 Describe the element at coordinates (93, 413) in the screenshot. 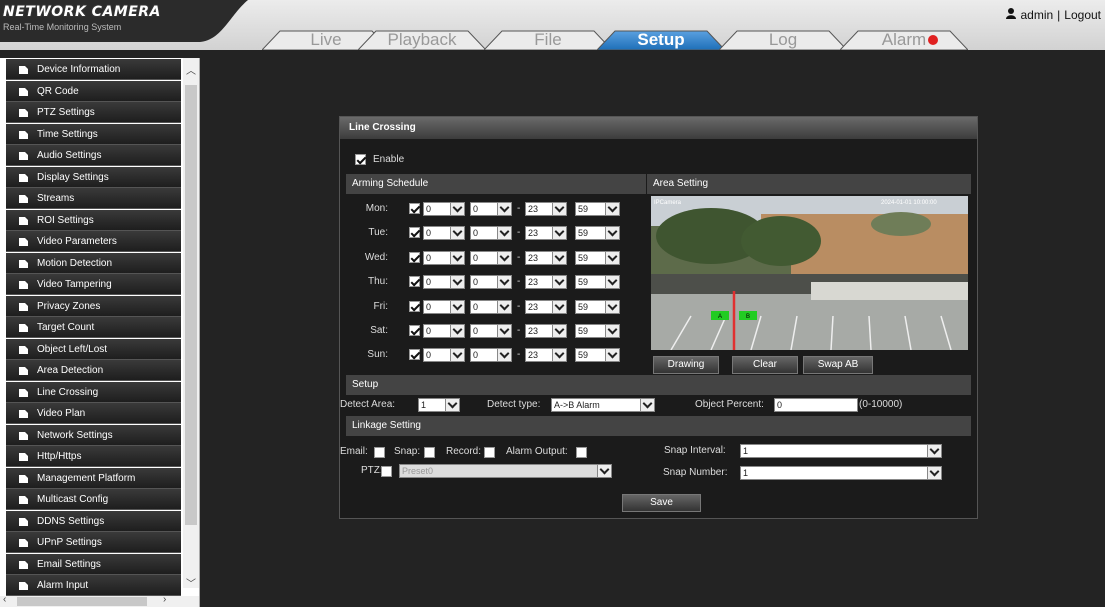

I see `sidebar-item: Video Plan` at that location.